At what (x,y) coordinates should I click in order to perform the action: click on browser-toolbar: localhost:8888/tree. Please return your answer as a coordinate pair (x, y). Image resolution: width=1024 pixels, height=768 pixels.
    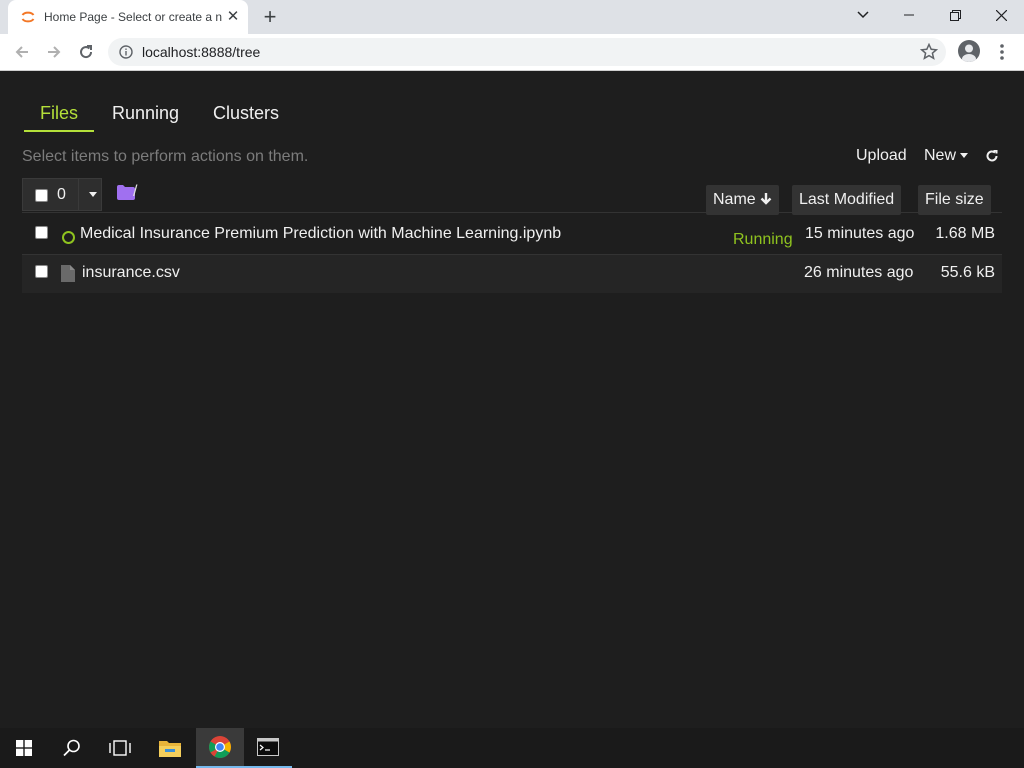
    Looking at the image, I should click on (512, 52).